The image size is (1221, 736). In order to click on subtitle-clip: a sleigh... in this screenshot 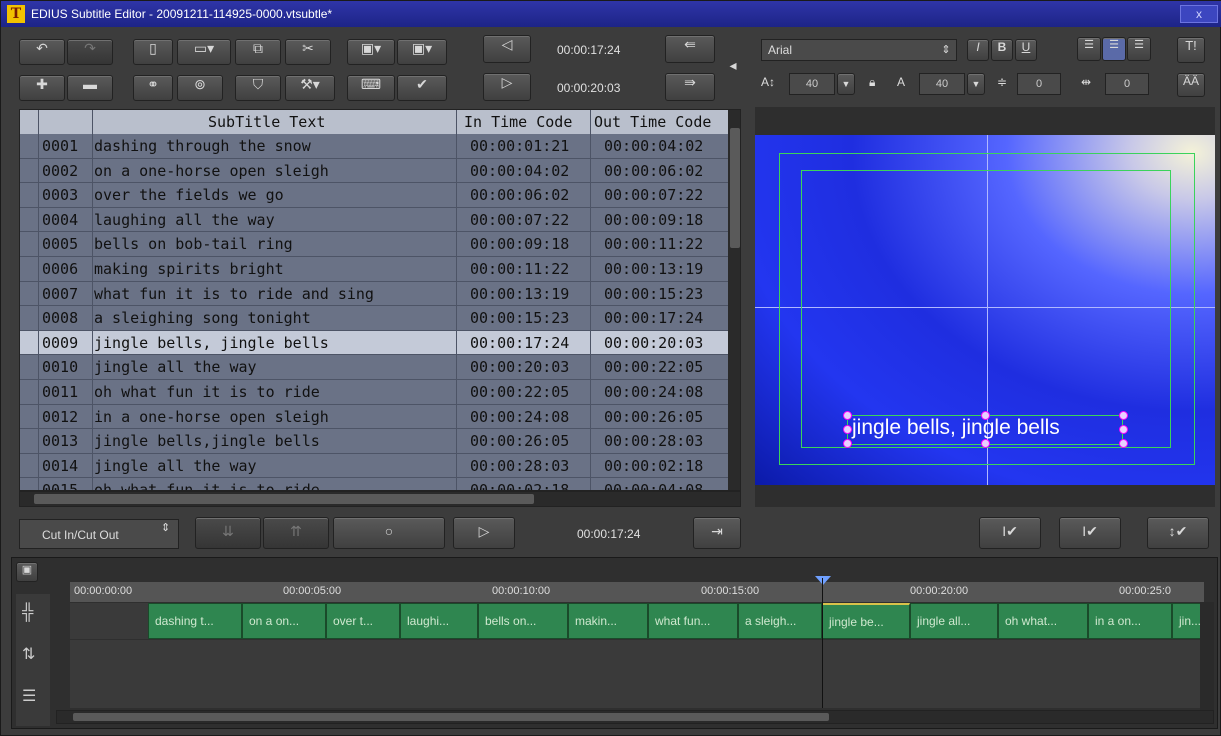, I will do `click(780, 621)`.